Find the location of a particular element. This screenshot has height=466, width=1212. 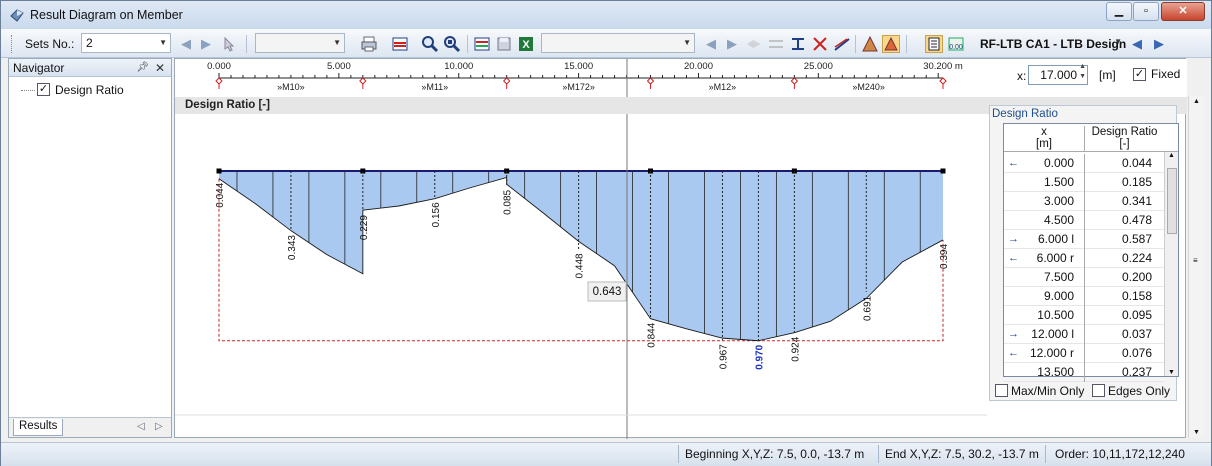

sets-label: Sets No.: is located at coordinates (50, 44).